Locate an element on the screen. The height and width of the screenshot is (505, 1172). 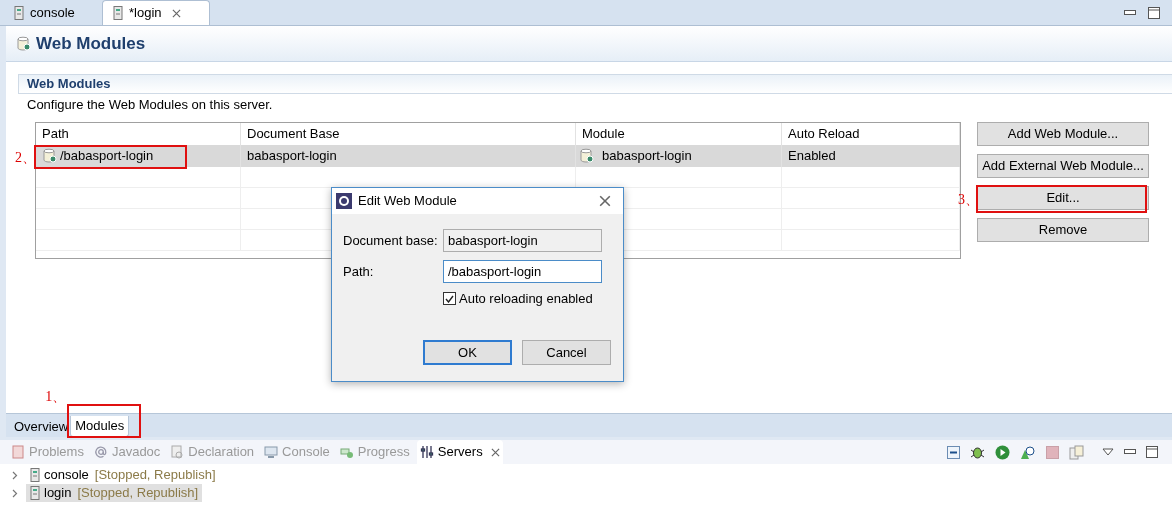
page-title: Web Modules is located at coordinates (91, 43).